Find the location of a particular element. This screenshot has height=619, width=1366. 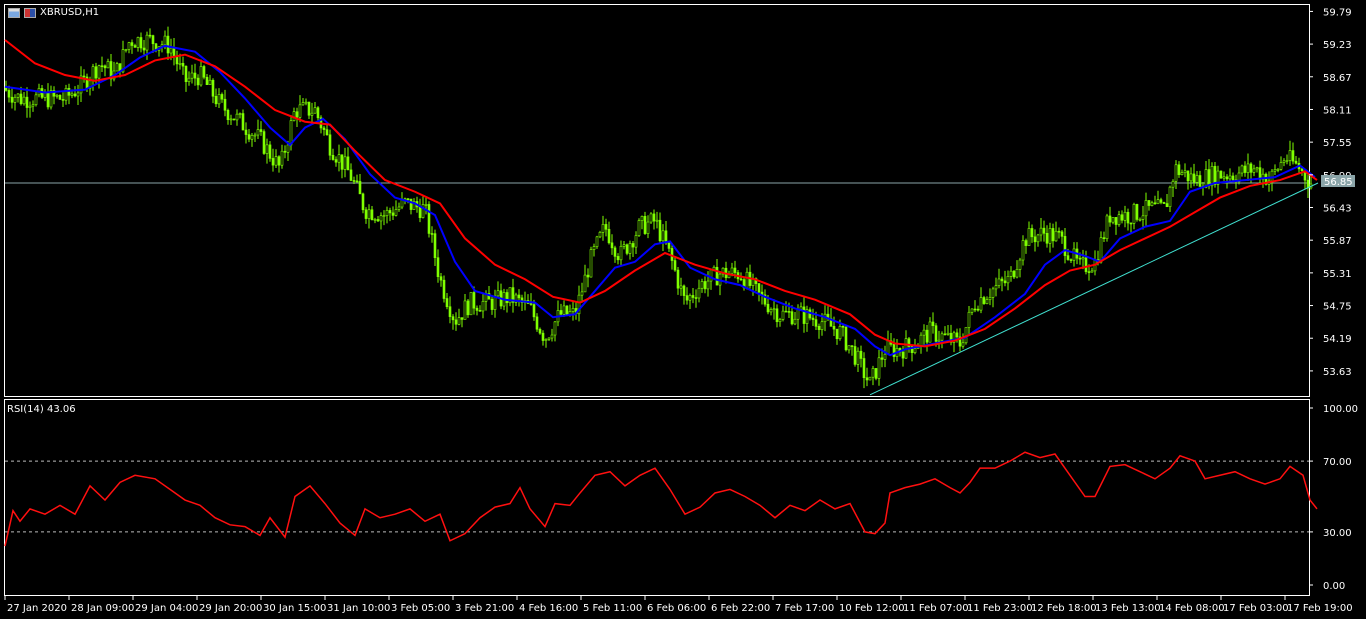

current-price-text: 56.85 is located at coordinates (1338, 182).